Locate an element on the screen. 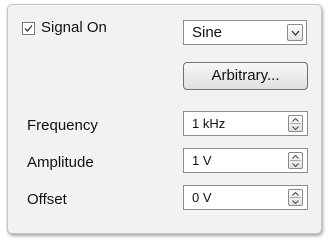  frequency-stepper is located at coordinates (295, 123).